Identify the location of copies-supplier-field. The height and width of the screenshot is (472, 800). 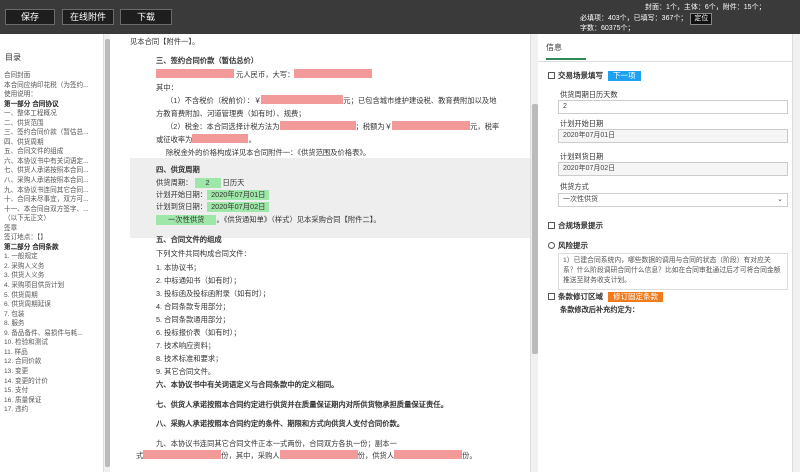
(428, 454).